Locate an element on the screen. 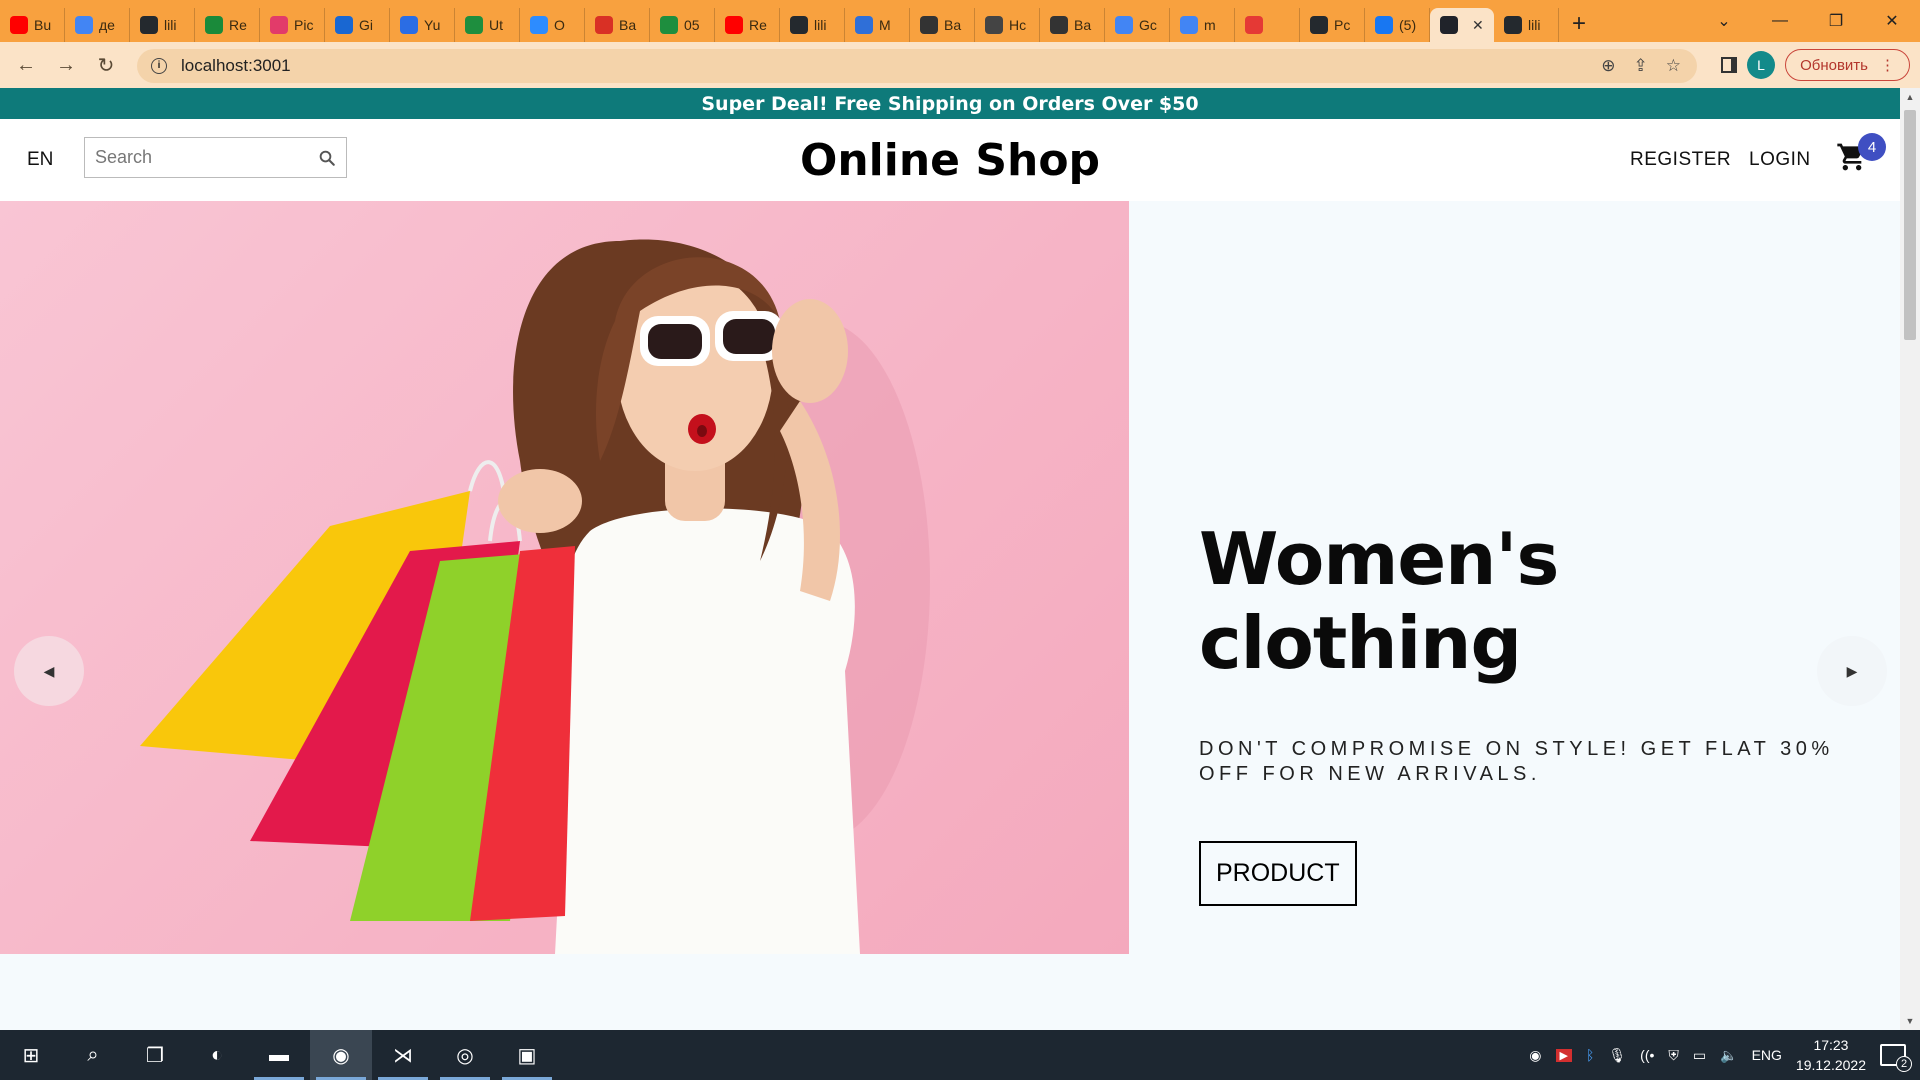 The height and width of the screenshot is (1080, 1920). chrome-icon: ◉ is located at coordinates (341, 1055).